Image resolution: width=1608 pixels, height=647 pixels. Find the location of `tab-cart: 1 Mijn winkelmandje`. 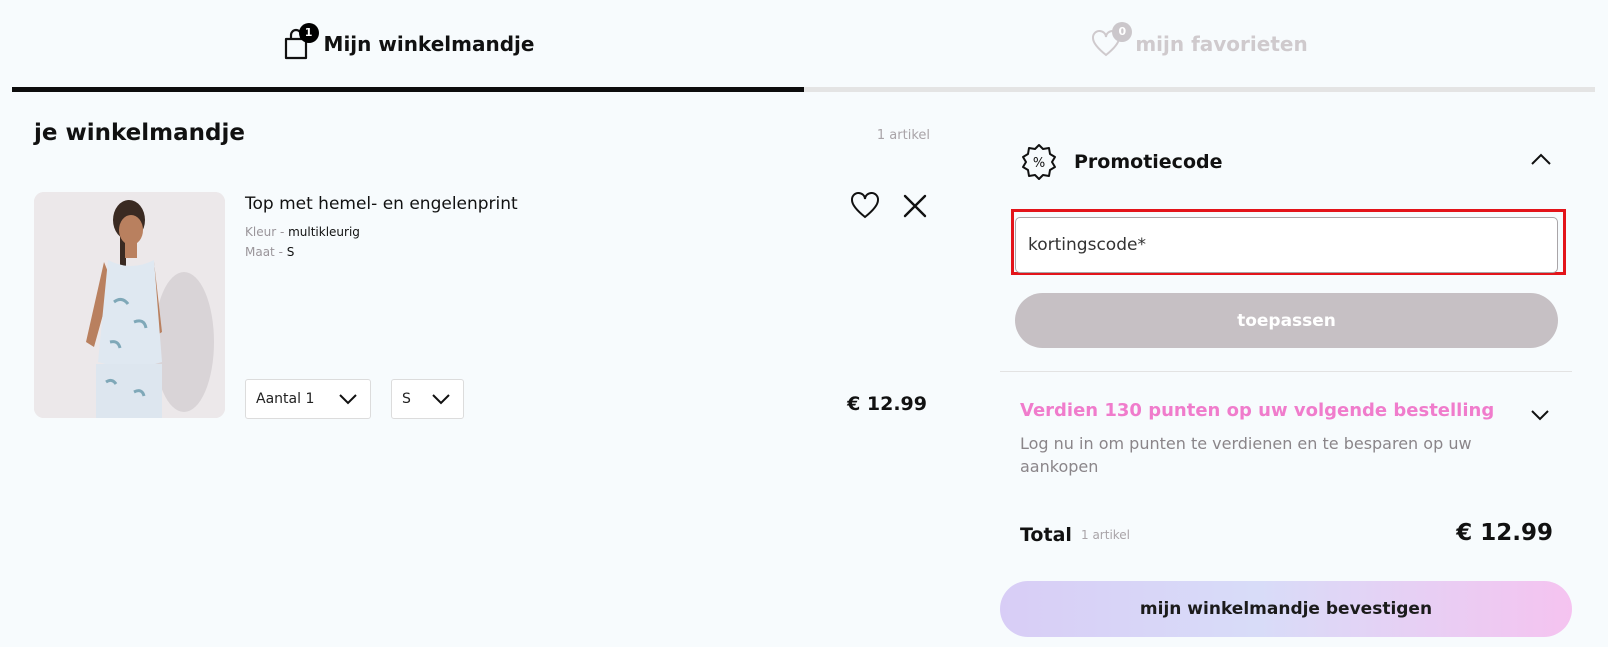

tab-cart: 1 Mijn winkelmandje is located at coordinates (408, 46).